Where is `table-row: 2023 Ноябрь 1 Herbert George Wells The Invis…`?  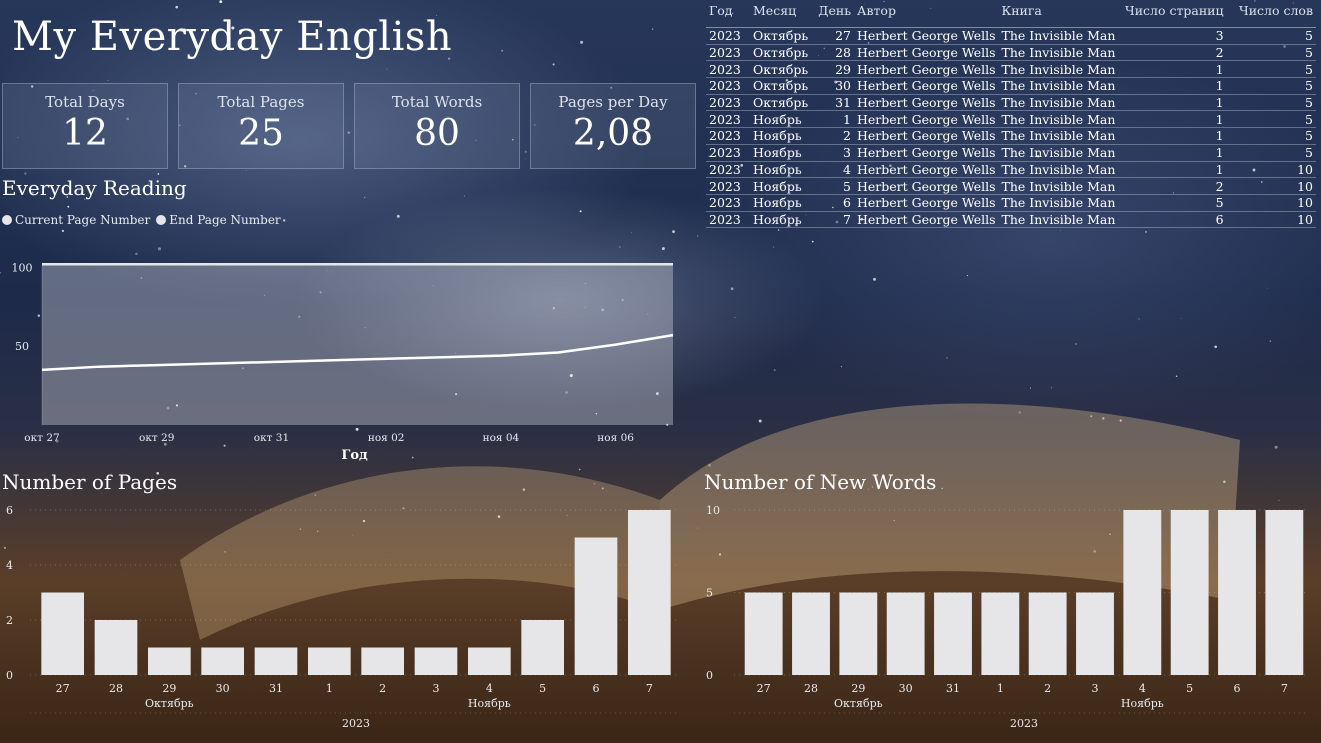
table-row: 2023 Ноябрь 1 Herbert George Wells The Invis… is located at coordinates (1011, 119).